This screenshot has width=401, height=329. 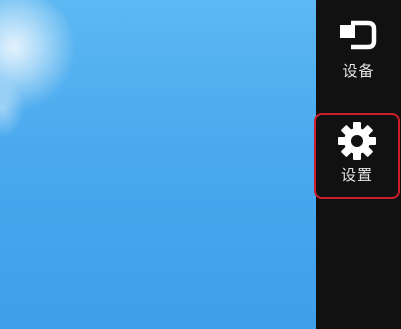 I want to click on devices-icon, so click(x=359, y=36).